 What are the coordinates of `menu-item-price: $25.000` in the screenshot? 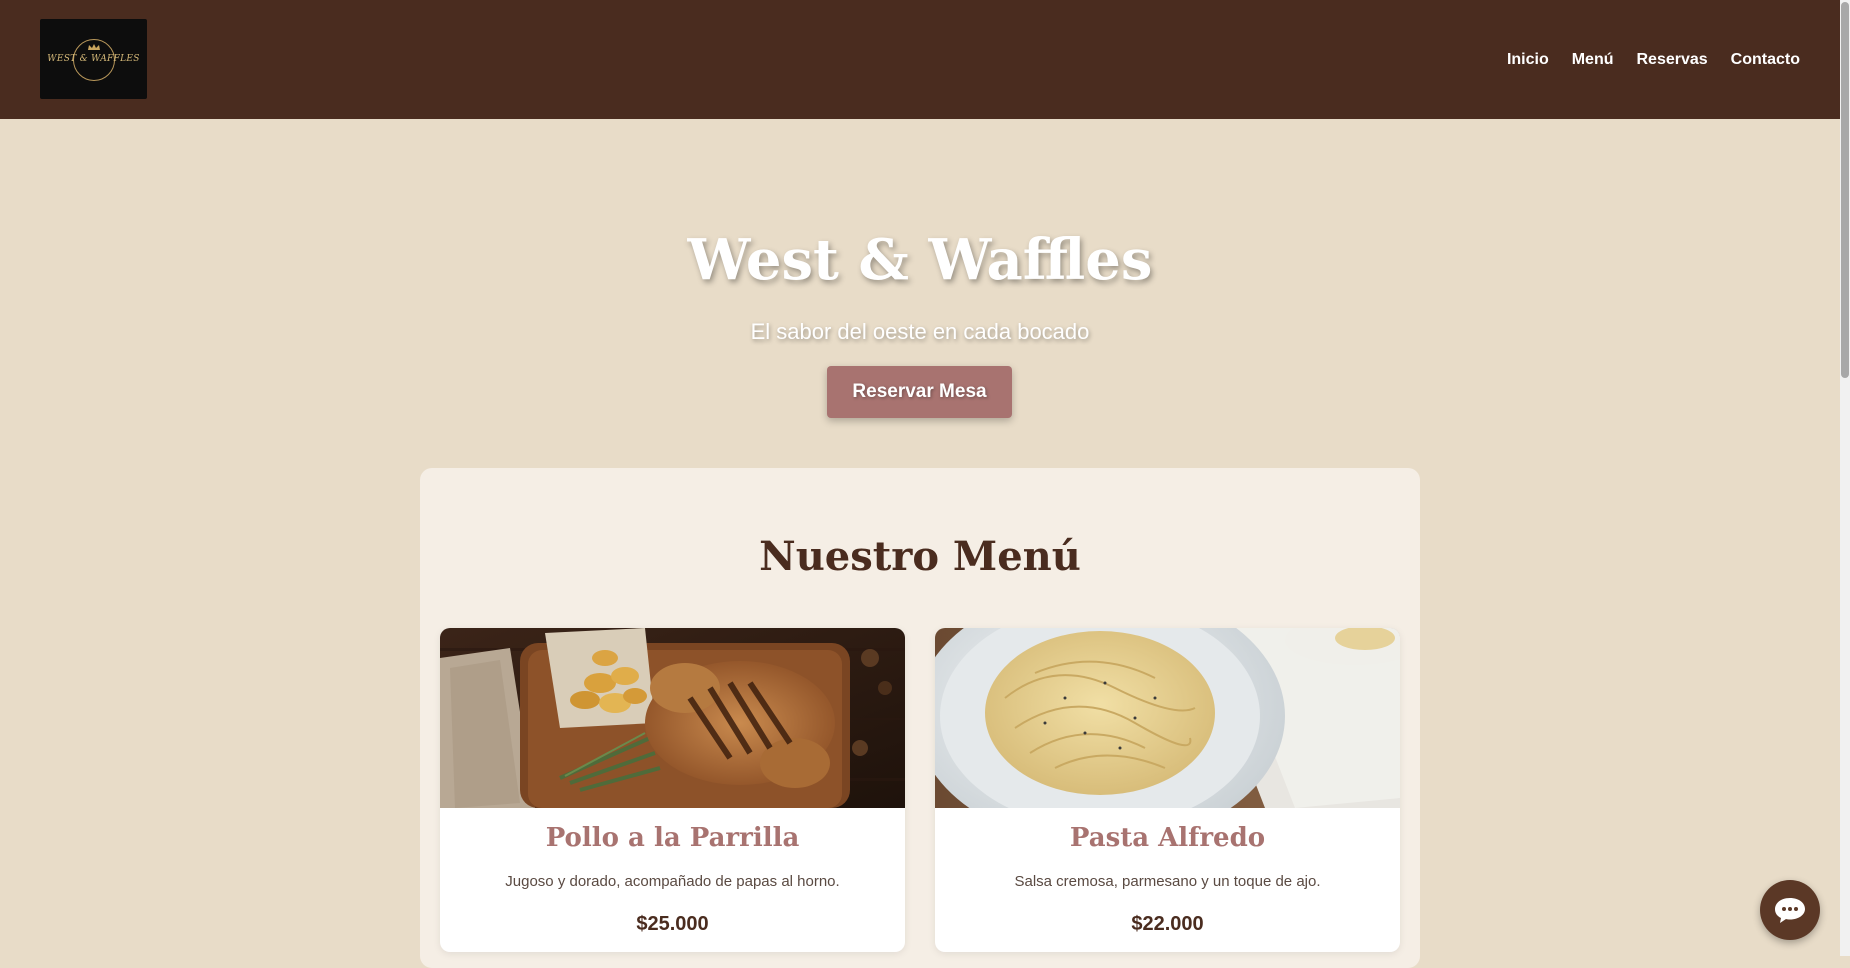 It's located at (672, 924).